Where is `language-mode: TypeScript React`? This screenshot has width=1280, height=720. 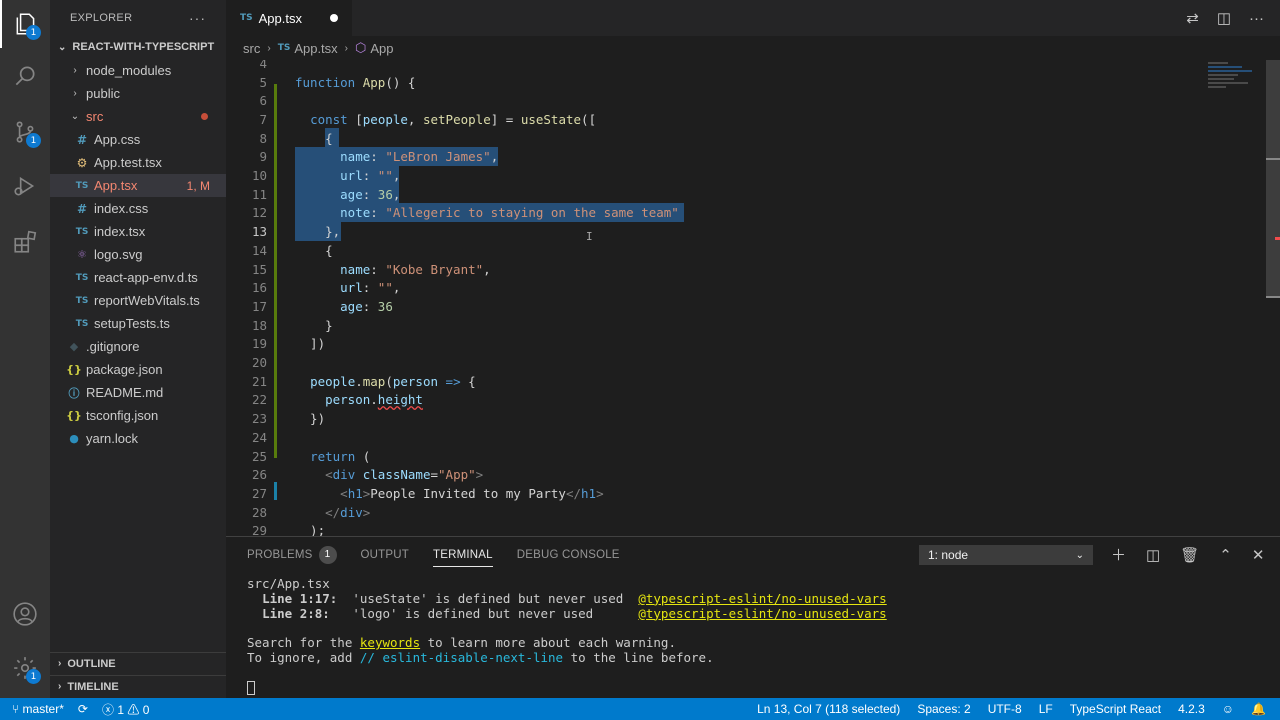 language-mode: TypeScript React is located at coordinates (1115, 709).